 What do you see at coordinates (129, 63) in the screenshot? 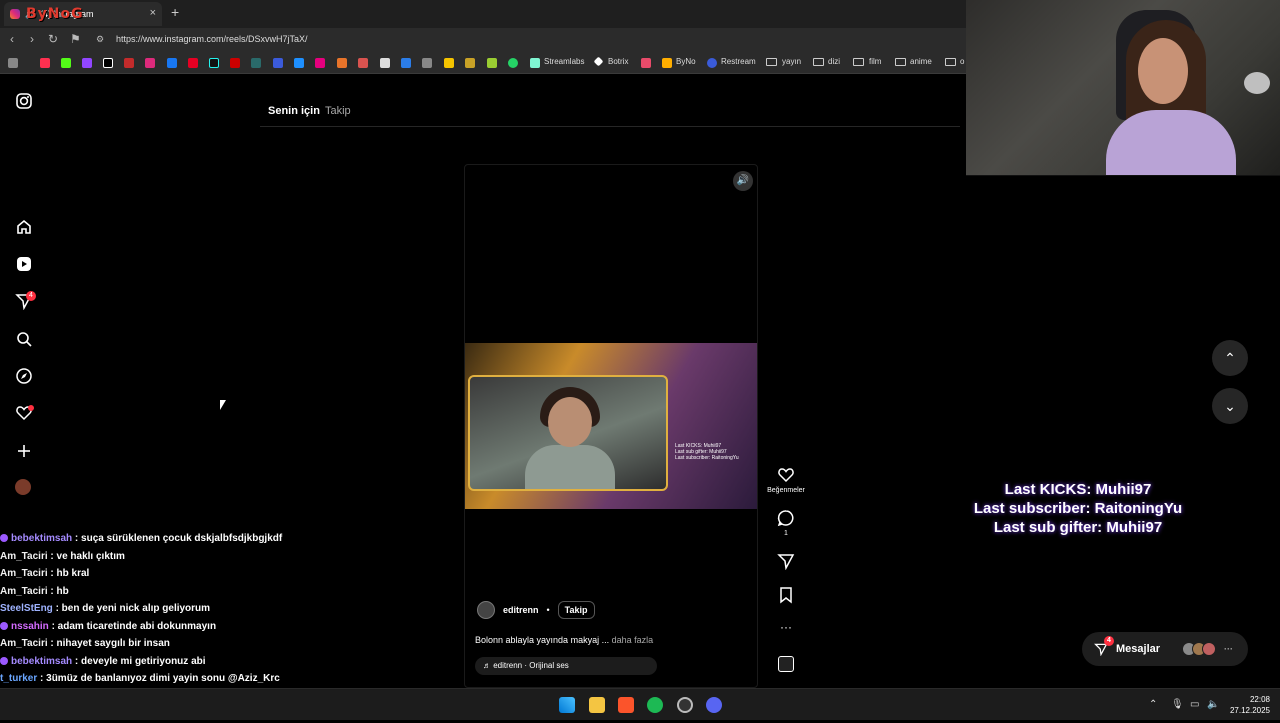
I see `tv-bookmark-icon` at bounding box center [129, 63].